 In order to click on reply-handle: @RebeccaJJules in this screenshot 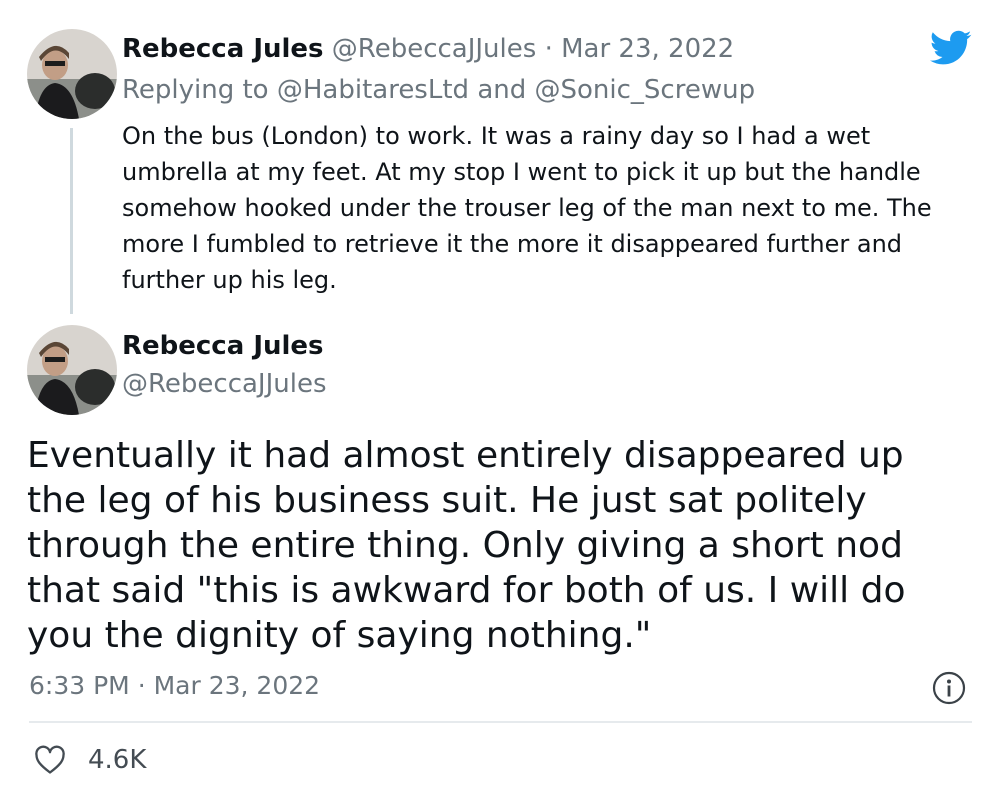, I will do `click(434, 49)`.